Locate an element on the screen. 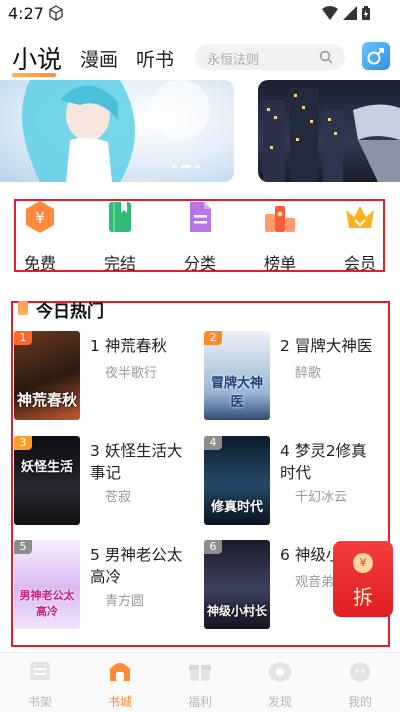 The height and width of the screenshot is (712, 400). rank-badge: 3 is located at coordinates (23, 443).